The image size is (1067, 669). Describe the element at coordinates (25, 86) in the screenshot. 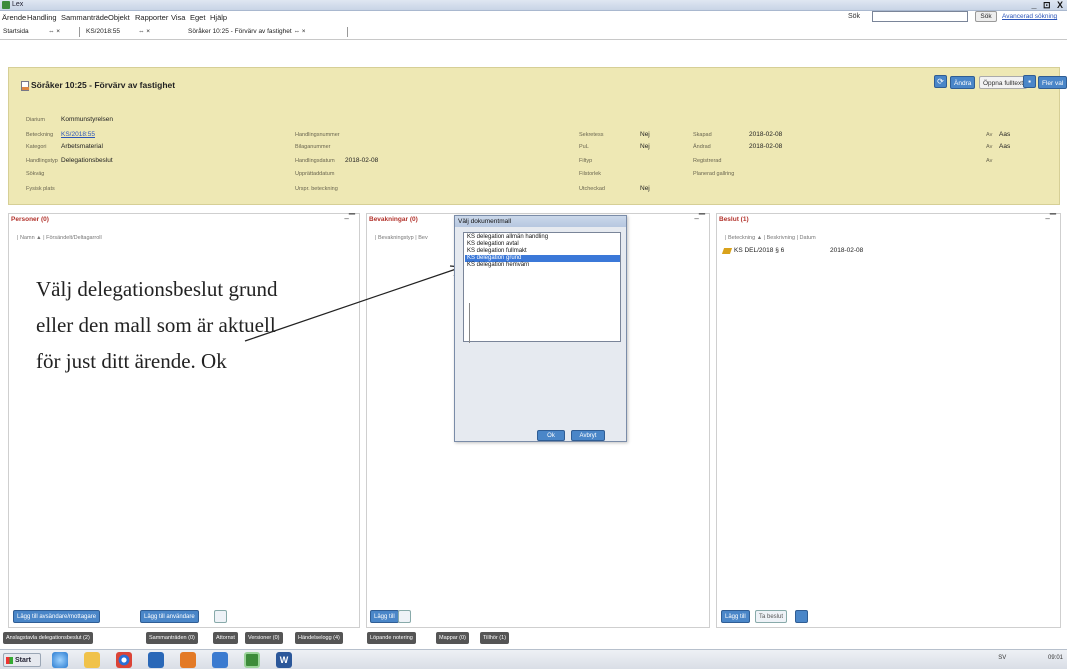

I see `document-icon` at that location.